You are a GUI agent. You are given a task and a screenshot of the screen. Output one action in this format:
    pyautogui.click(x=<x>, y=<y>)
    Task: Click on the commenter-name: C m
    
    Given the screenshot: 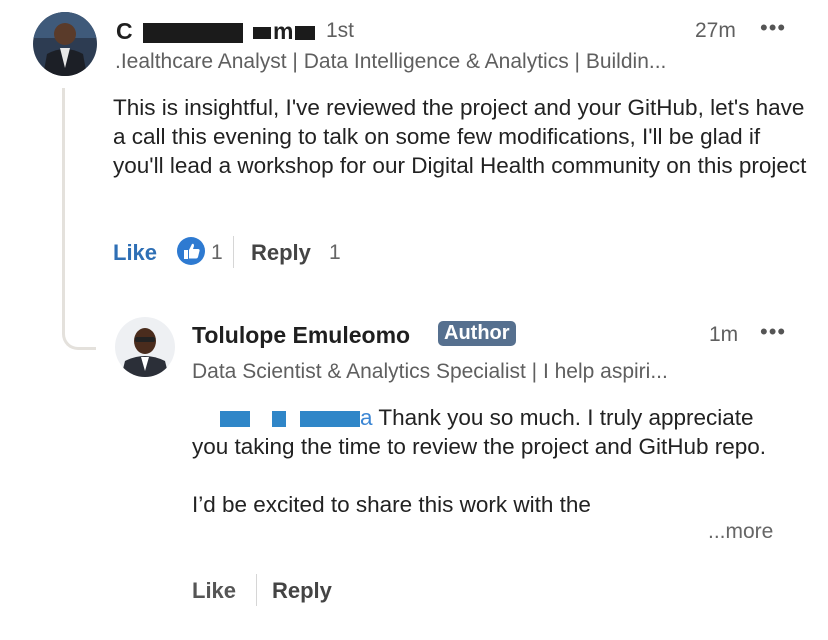 What is the action you would take?
    pyautogui.click(x=216, y=31)
    